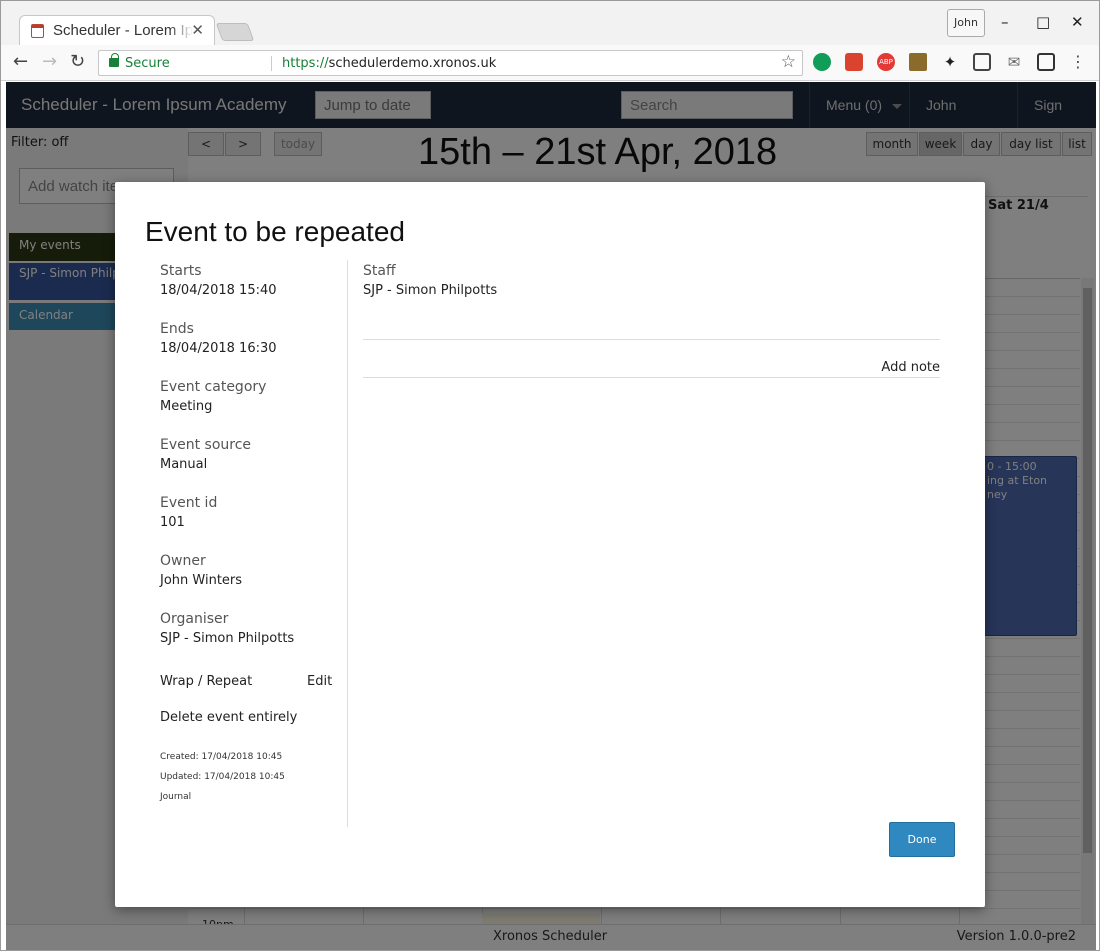 The width and height of the screenshot is (1100, 951). What do you see at coordinates (1005, 22) in the screenshot?
I see `minimize-icon: –` at bounding box center [1005, 22].